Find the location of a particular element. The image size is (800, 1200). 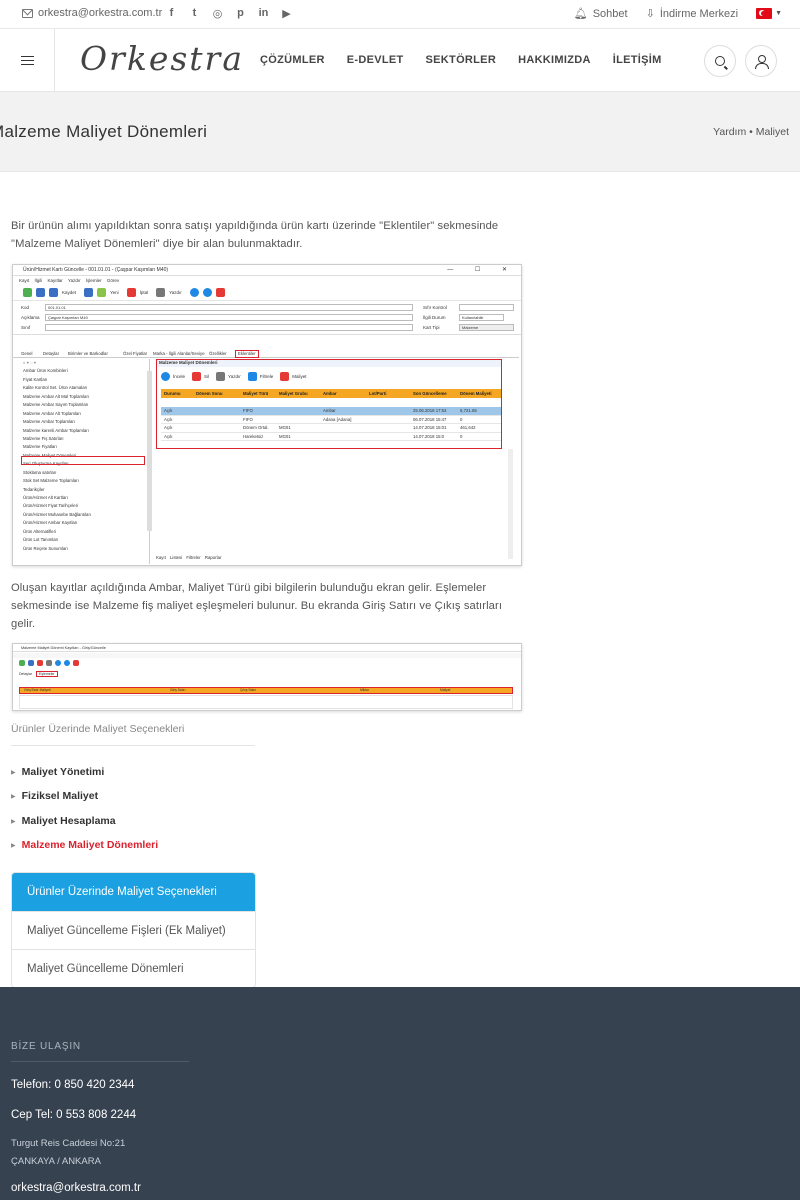

tab-eklentiler: Eklentiler is located at coordinates (247, 354).